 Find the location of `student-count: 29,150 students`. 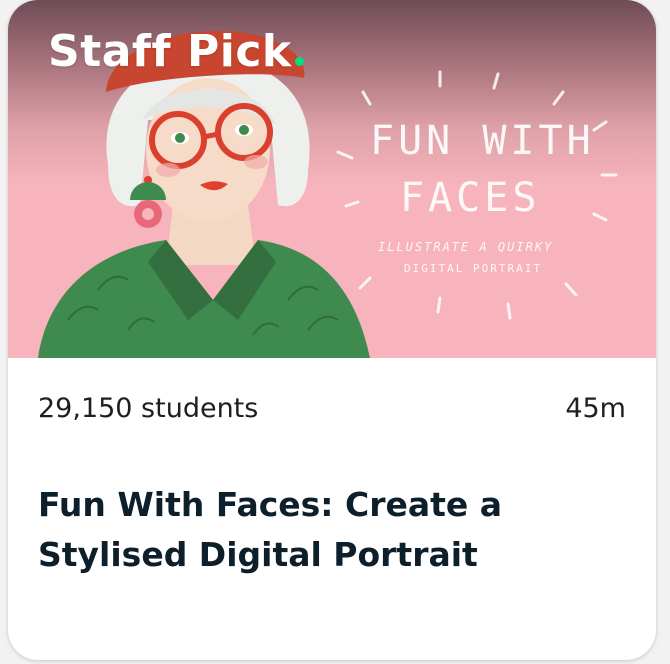

student-count: 29,150 students is located at coordinates (148, 408).